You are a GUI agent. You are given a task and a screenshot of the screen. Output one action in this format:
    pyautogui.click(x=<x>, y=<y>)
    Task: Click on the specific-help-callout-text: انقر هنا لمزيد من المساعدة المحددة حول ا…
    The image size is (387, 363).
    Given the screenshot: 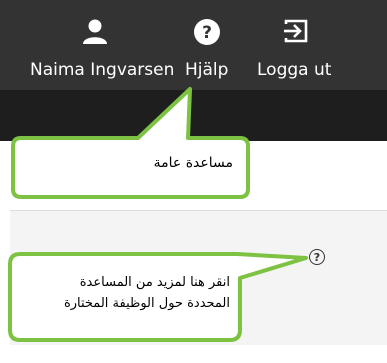 What is the action you would take?
    pyautogui.click(x=124, y=293)
    